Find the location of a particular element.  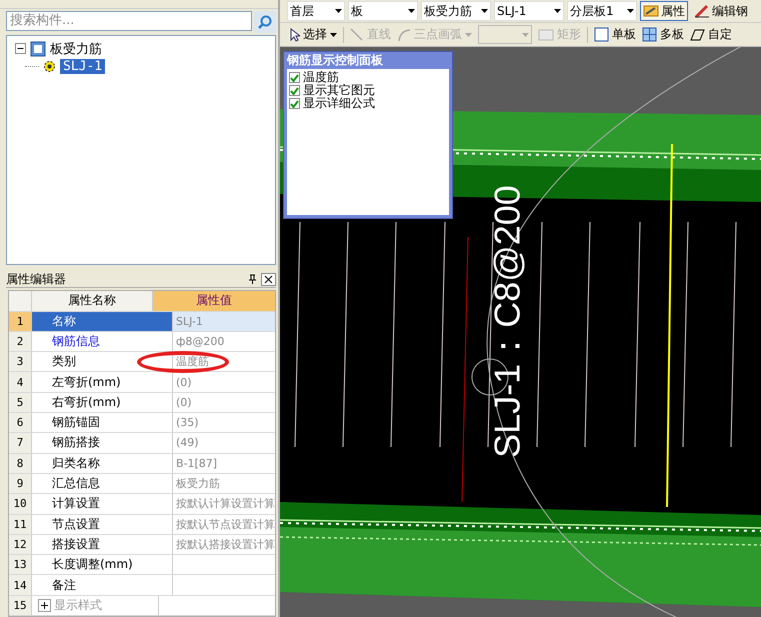

property-name: 左弯折(mm) is located at coordinates (101, 382).